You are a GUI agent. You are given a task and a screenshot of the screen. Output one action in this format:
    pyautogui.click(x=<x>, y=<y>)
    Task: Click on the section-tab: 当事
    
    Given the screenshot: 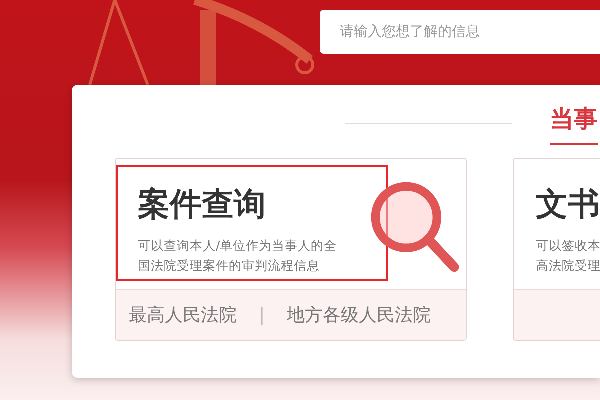 What is the action you would take?
    pyautogui.click(x=574, y=124)
    